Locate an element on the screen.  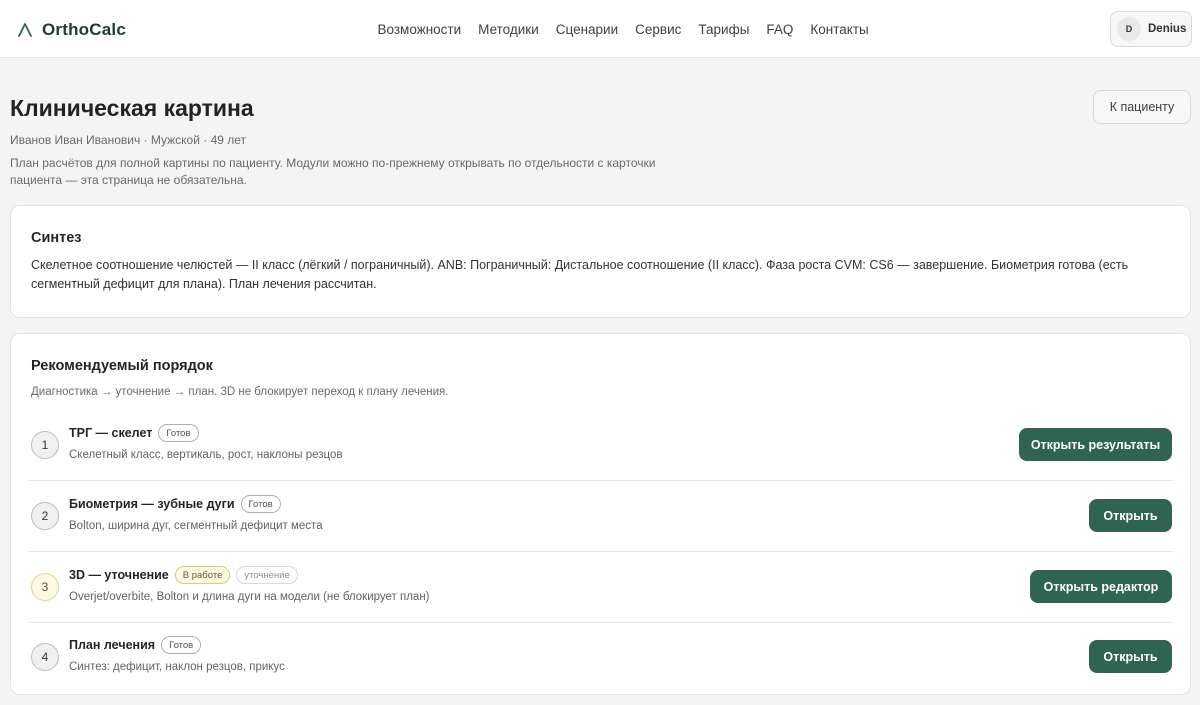
patient-info: Иванов Иван Иванович · Мужской · 49 лет is located at coordinates (128, 140).